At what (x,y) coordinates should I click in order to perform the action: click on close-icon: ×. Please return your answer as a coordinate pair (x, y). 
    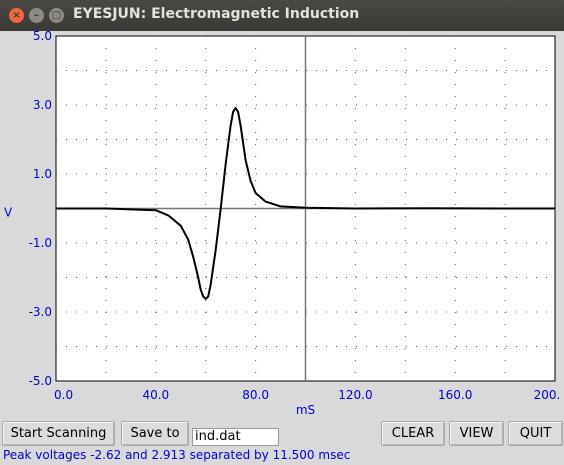
    Looking at the image, I should click on (16, 15).